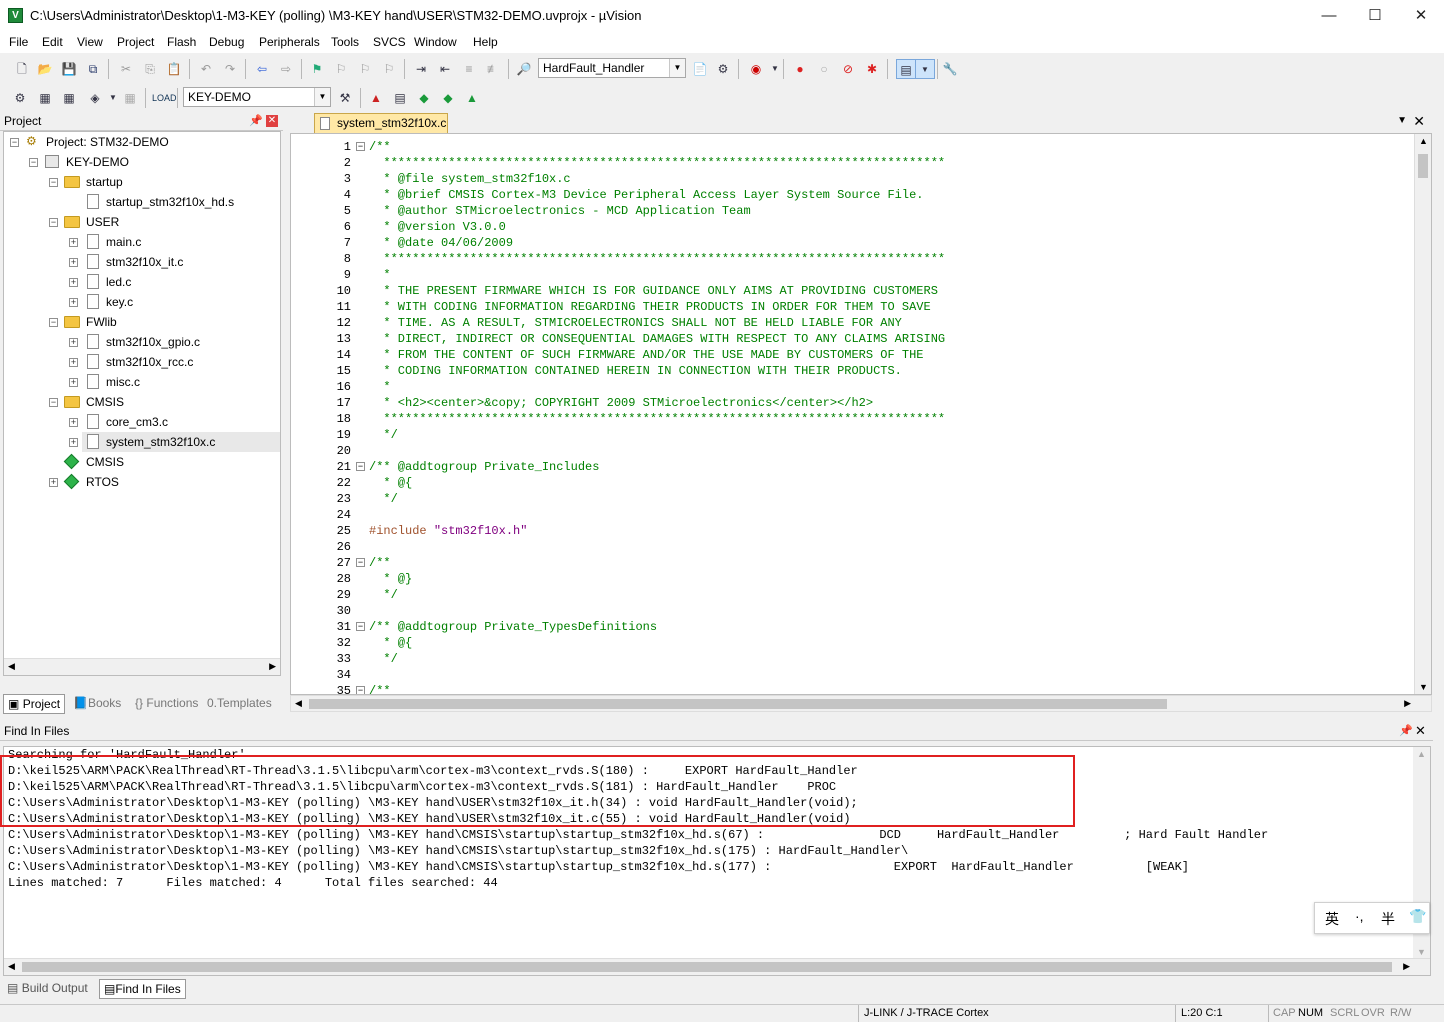 This screenshot has width=1444, height=1022. Describe the element at coordinates (239, 704) in the screenshot. I see `tab-templates: 0.Templates` at that location.